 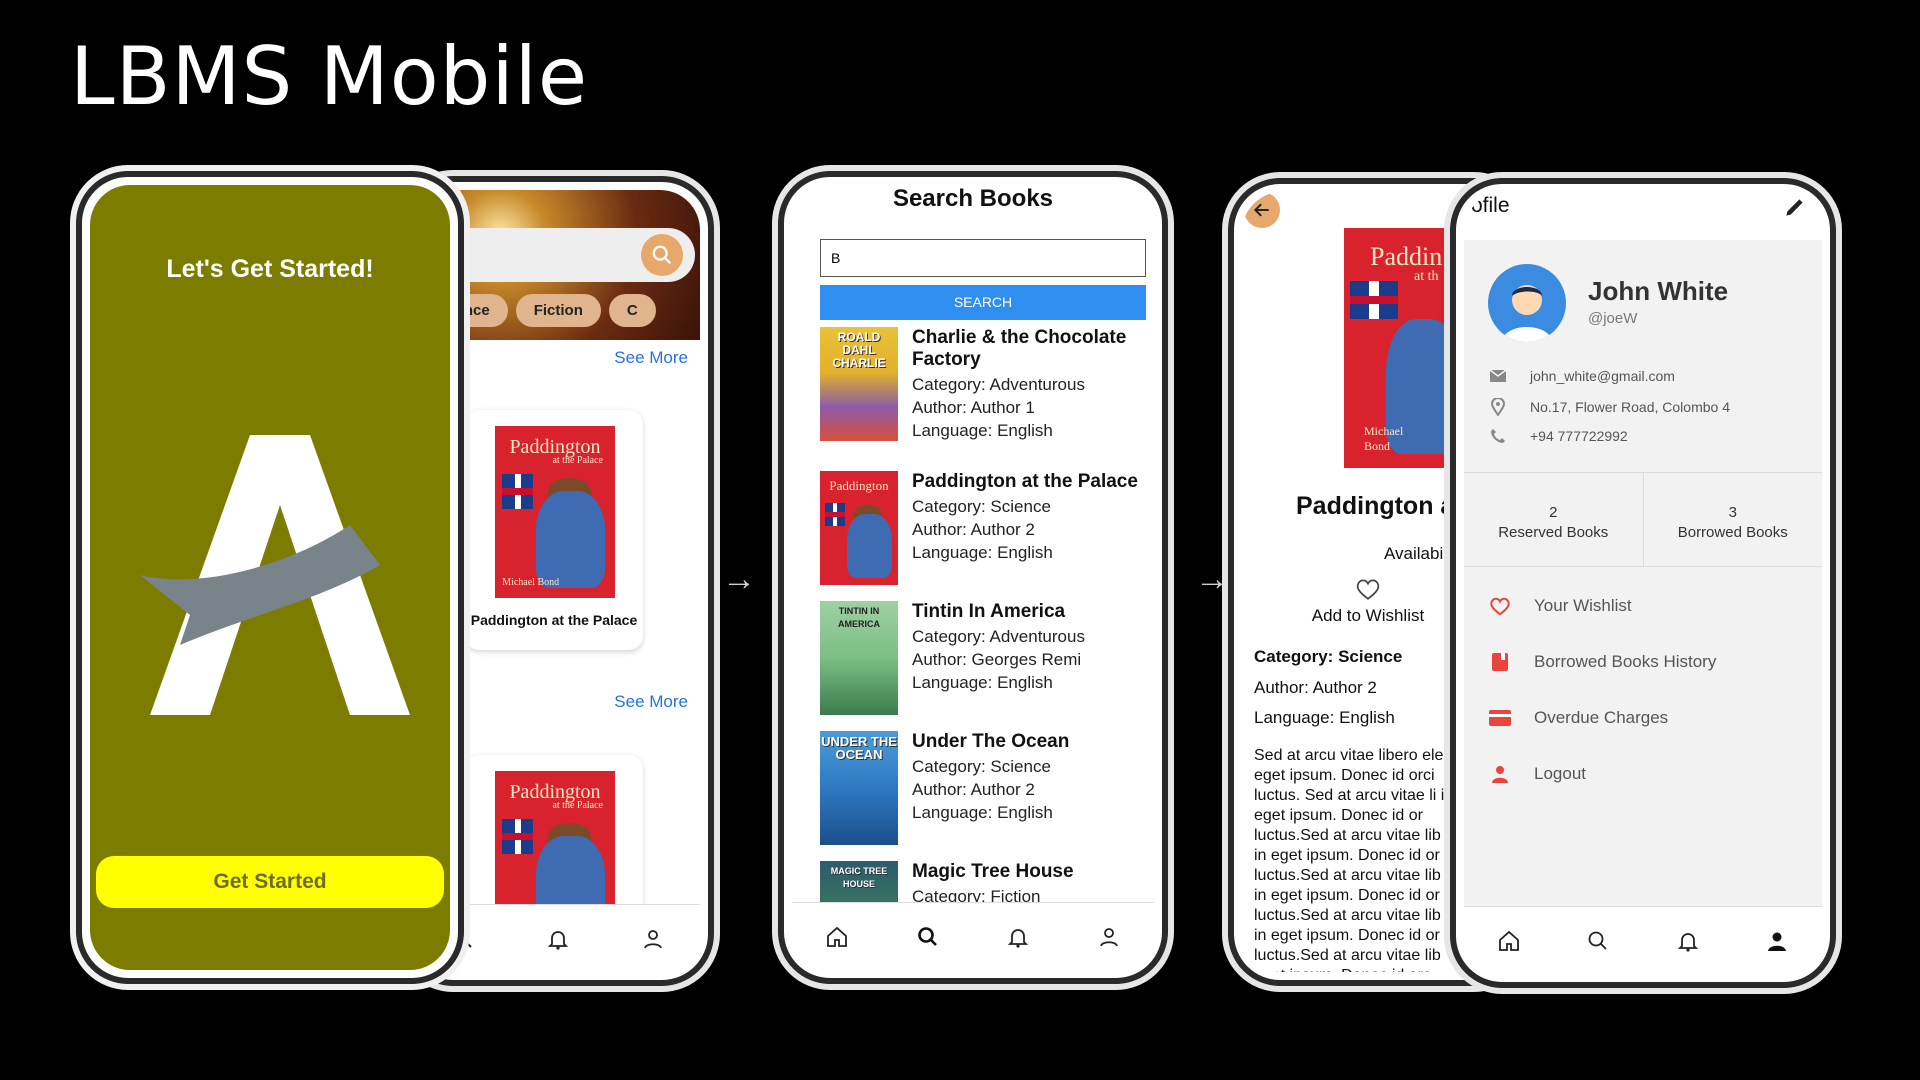 What do you see at coordinates (329, 76) in the screenshot?
I see `page-title: LBMS Mobile` at bounding box center [329, 76].